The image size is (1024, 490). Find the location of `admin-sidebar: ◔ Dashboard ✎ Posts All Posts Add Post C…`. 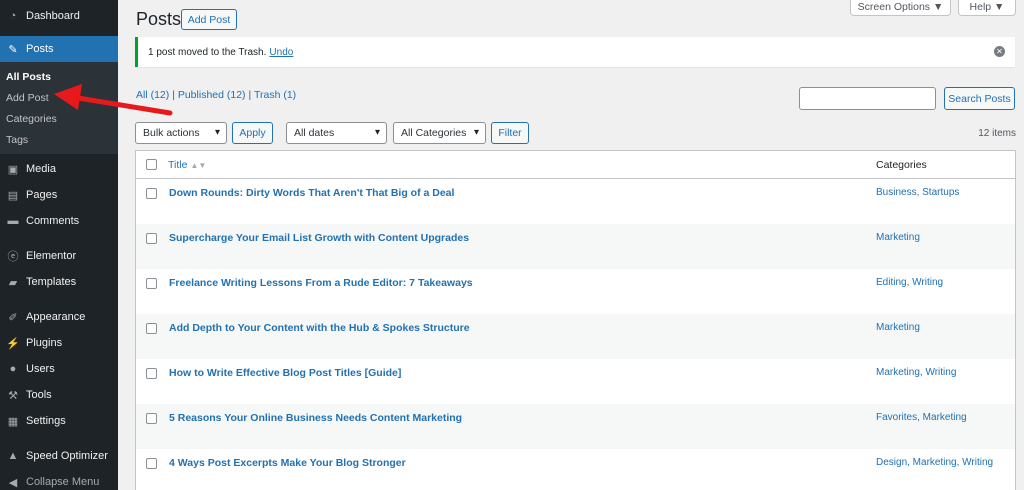

admin-sidebar: ◔ Dashboard ✎ Posts All Posts Add Post C… is located at coordinates (59, 245).